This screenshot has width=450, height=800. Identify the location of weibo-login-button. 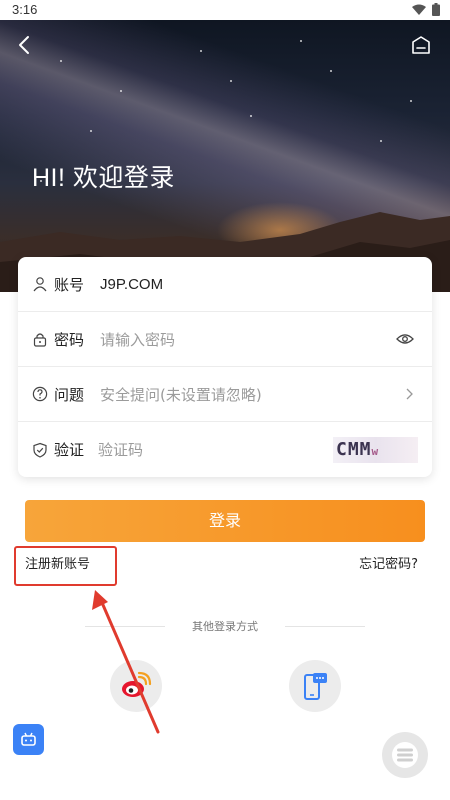
(136, 686).